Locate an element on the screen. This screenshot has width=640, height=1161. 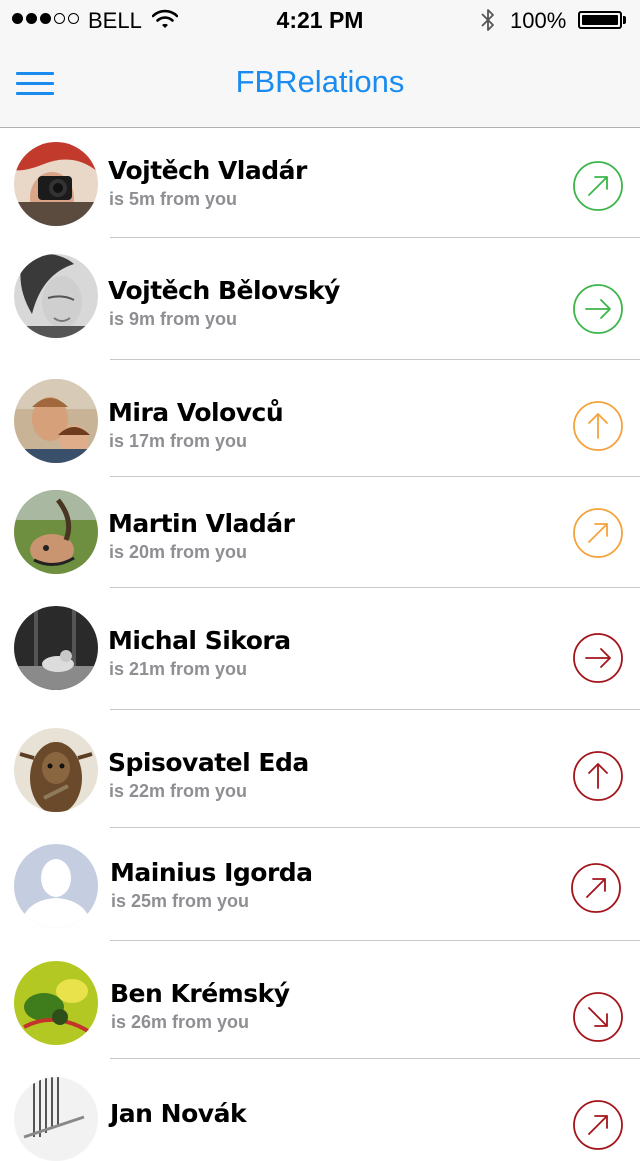
app-title: FBRelations is located at coordinates (320, 81).